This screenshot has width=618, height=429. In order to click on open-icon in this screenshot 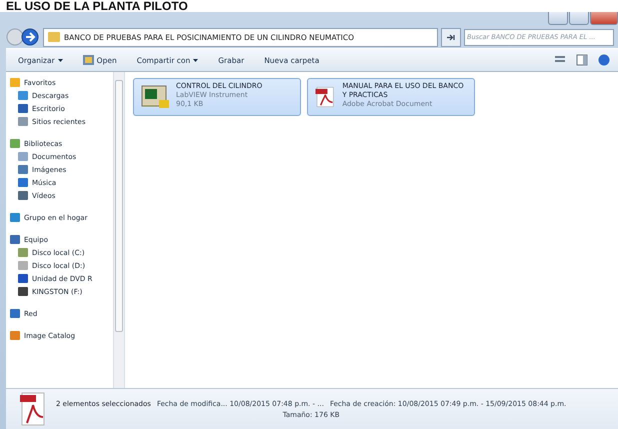, I will do `click(88, 60)`.